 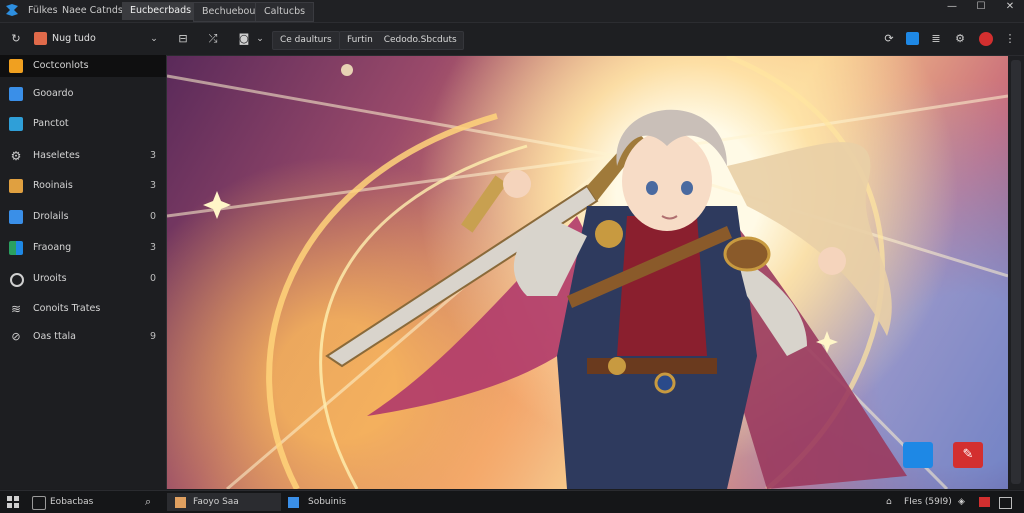 What do you see at coordinates (83, 248) in the screenshot?
I see `sidebar-item-6: Fraoang 3` at bounding box center [83, 248].